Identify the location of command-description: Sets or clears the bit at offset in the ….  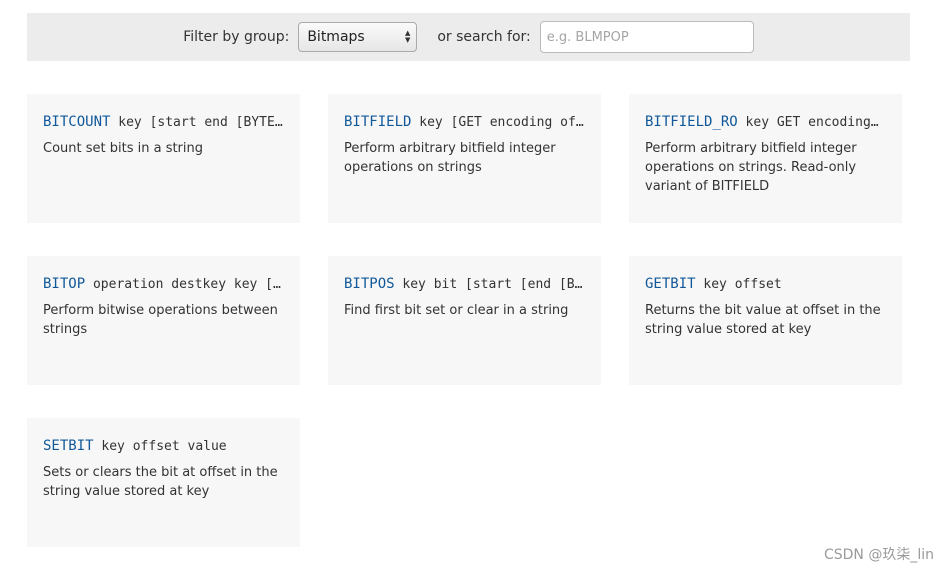
(160, 482).